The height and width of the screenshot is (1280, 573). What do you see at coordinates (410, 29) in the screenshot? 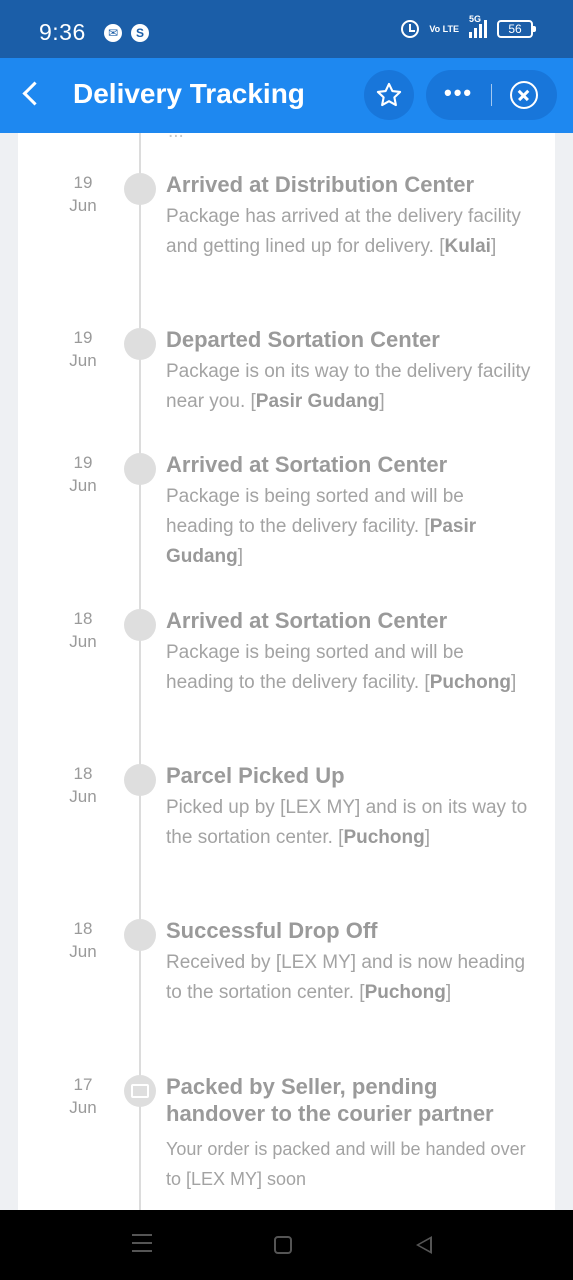
I see `alarm-icon` at bounding box center [410, 29].